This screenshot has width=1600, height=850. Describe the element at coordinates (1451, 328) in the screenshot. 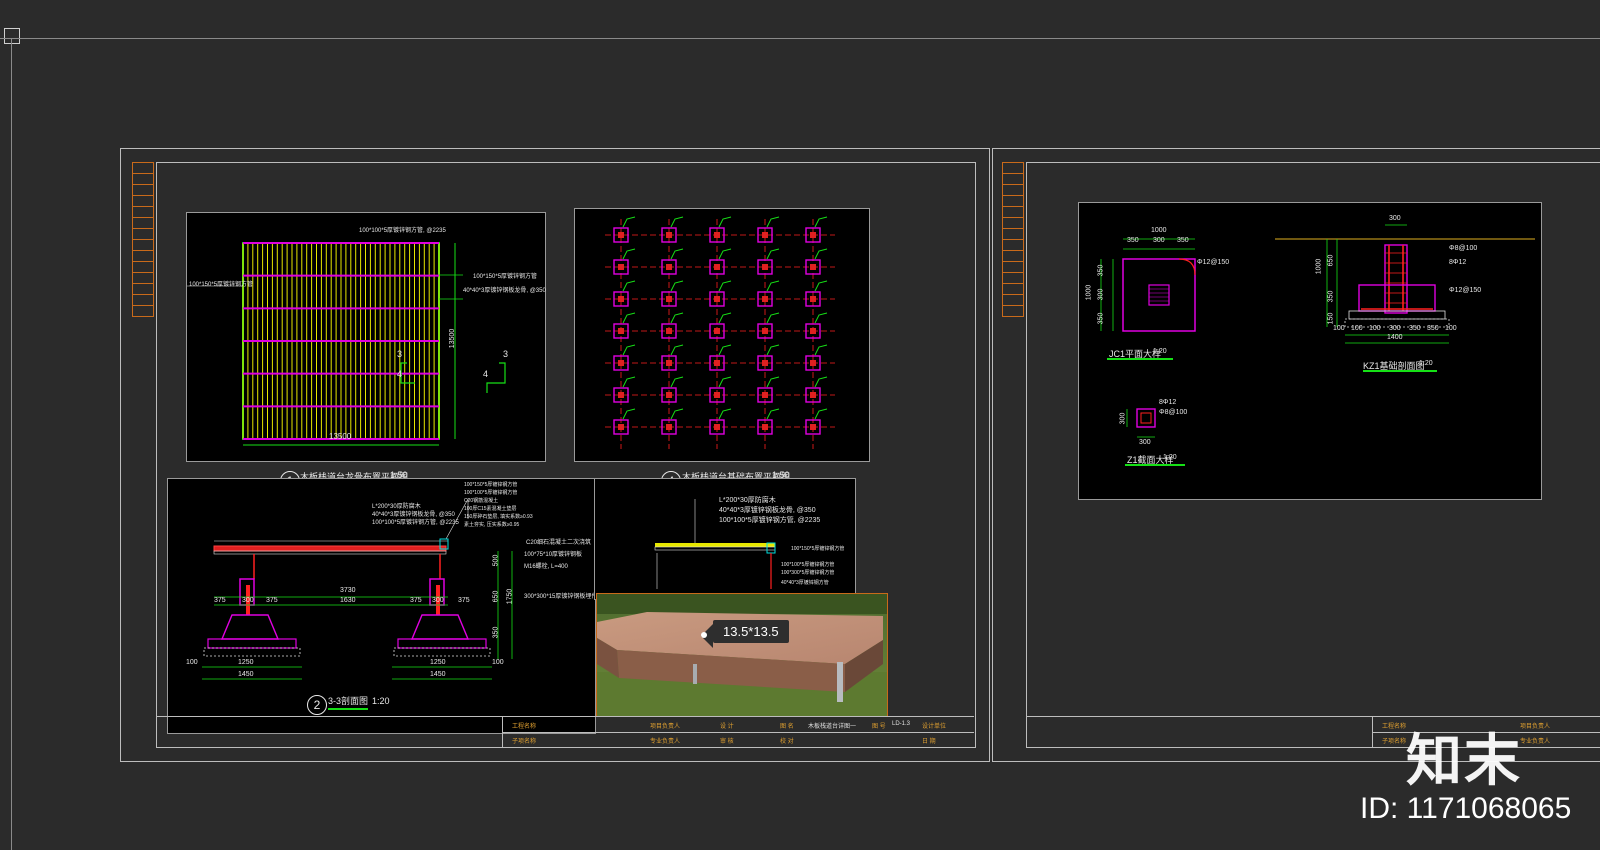

I see `kz1-dim-b7: 100` at that location.